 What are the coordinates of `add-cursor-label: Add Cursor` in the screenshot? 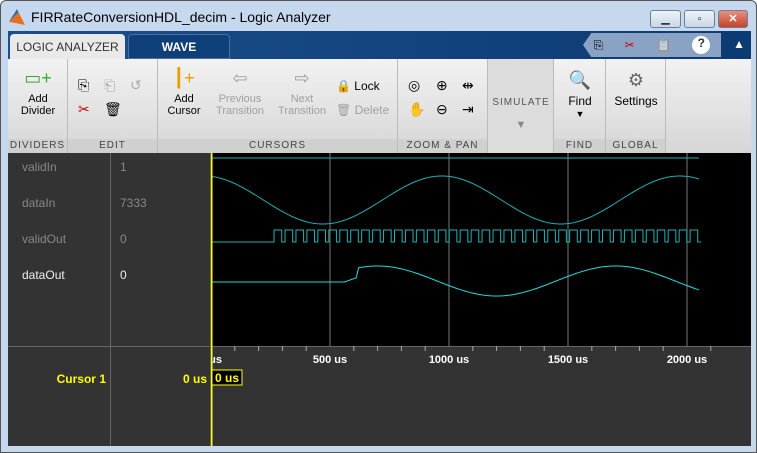 It's located at (184, 105).